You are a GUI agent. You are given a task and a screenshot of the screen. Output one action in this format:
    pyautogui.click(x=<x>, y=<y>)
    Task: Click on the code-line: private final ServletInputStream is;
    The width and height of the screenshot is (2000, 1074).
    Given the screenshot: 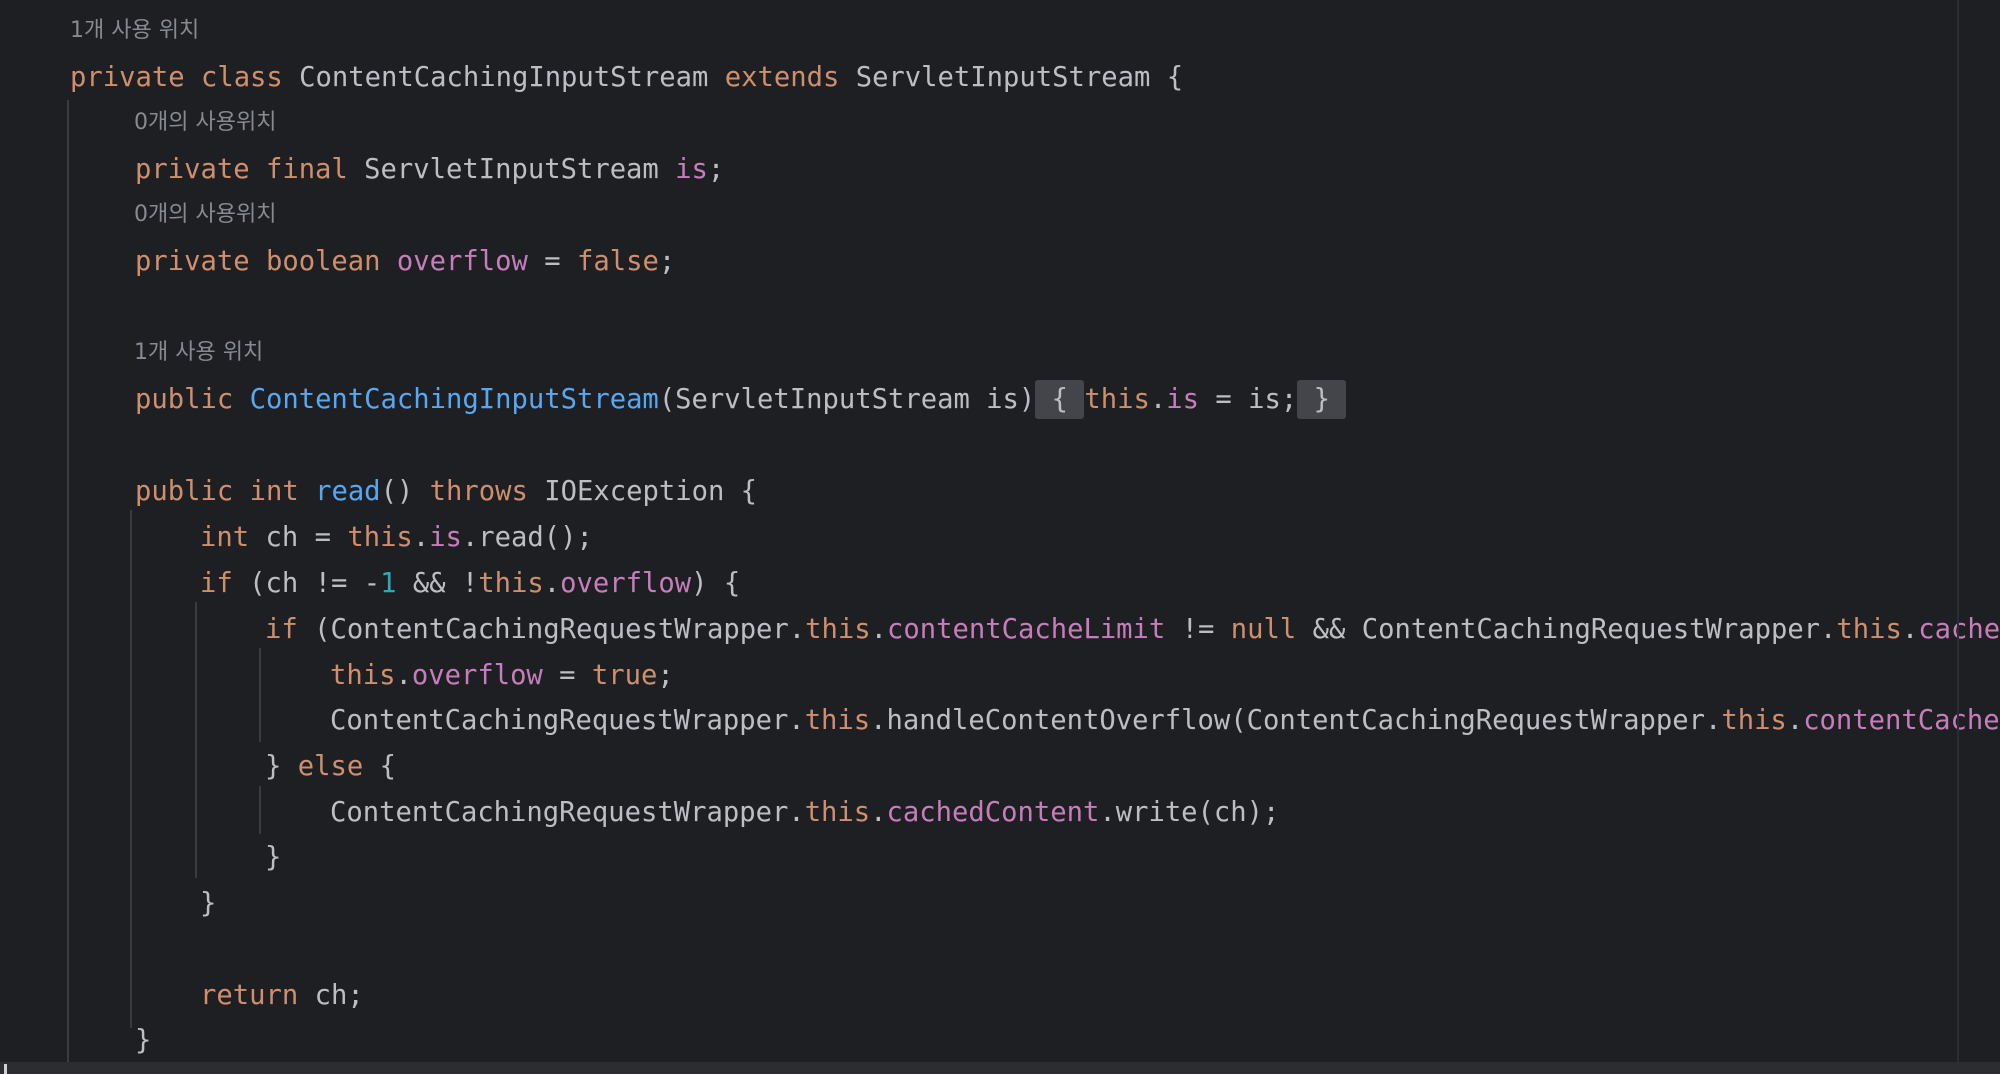 What is the action you would take?
    pyautogui.click(x=429, y=170)
    